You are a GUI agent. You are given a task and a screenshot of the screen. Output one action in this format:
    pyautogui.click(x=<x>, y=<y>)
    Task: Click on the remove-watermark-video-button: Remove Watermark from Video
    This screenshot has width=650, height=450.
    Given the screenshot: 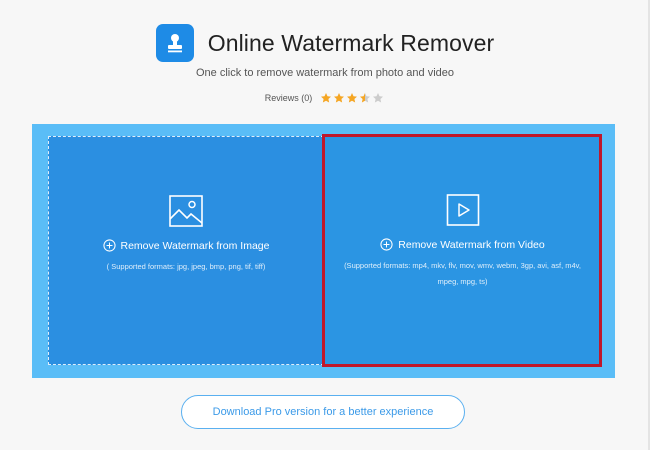 What is the action you would take?
    pyautogui.click(x=462, y=244)
    